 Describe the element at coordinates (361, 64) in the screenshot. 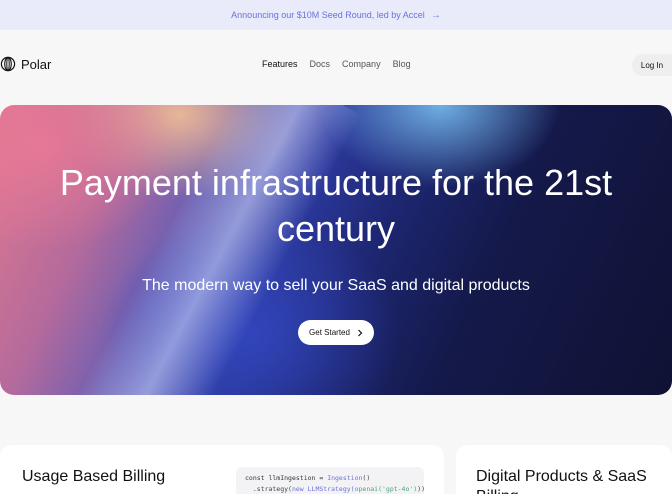

I see `nav-link-company: Company` at that location.